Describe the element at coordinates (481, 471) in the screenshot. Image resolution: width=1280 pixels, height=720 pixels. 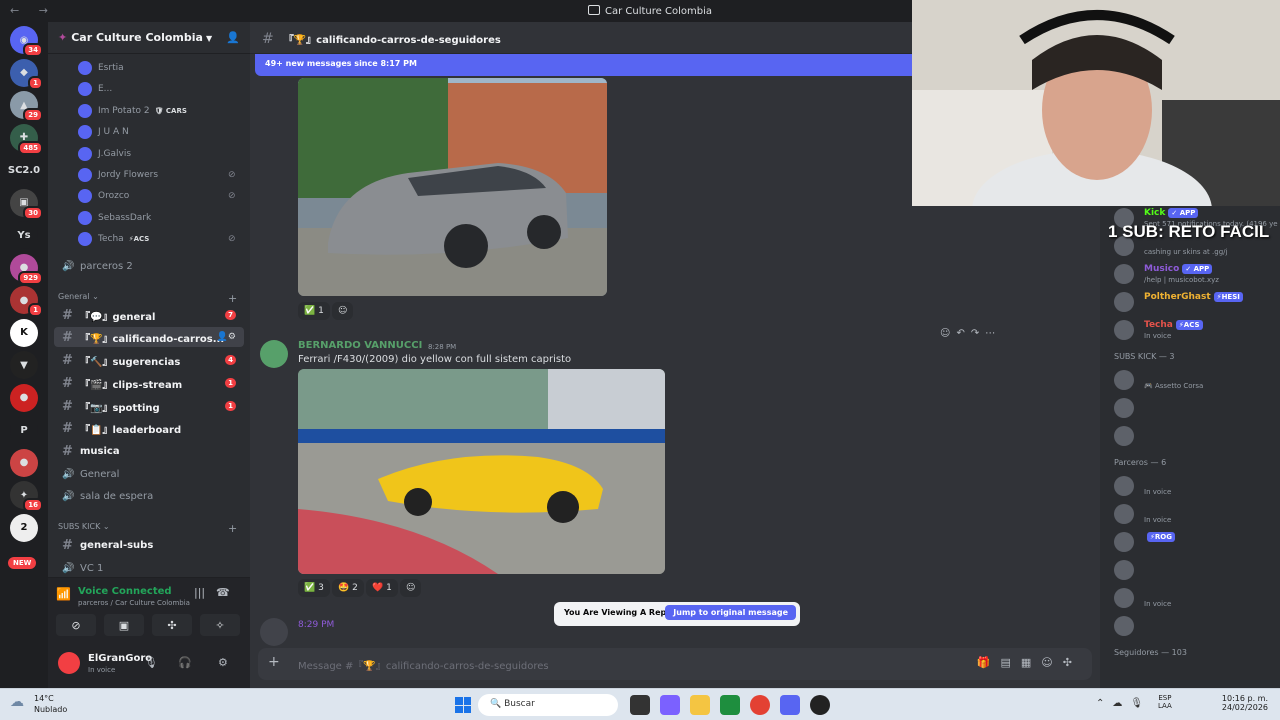
I see `car-photo-yellow-ferrari` at that location.